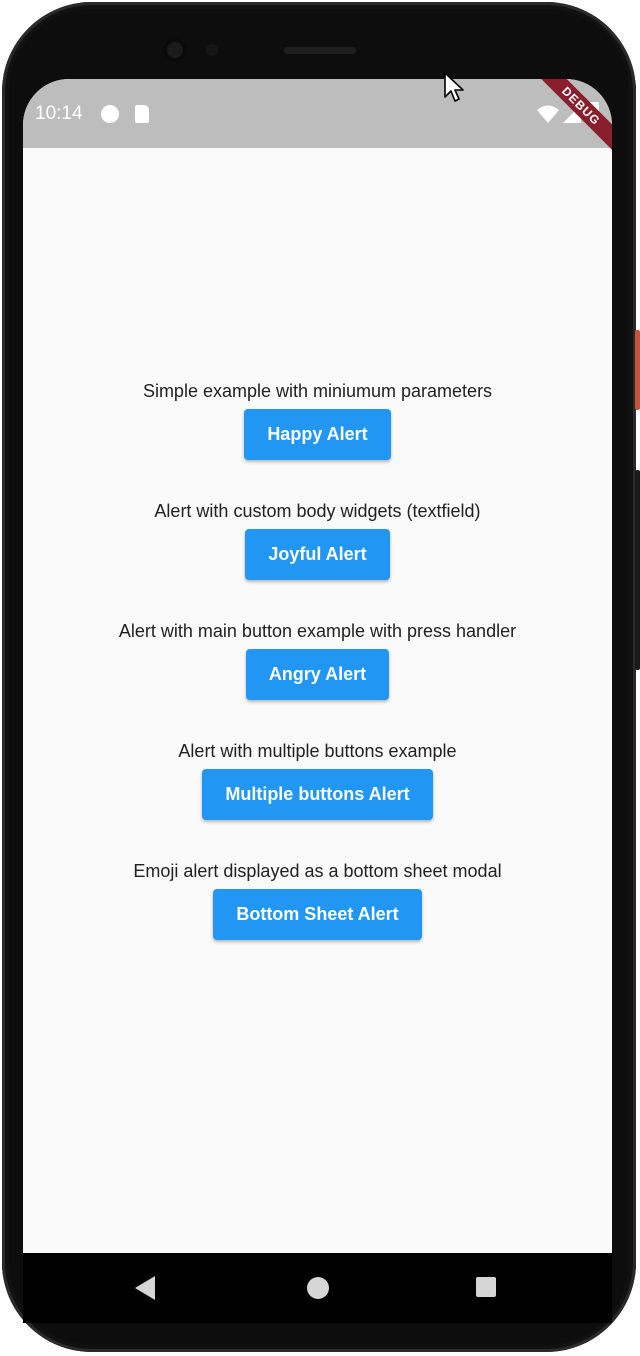 Image resolution: width=640 pixels, height=1356 pixels. I want to click on status-time: 10:14, so click(59, 113).